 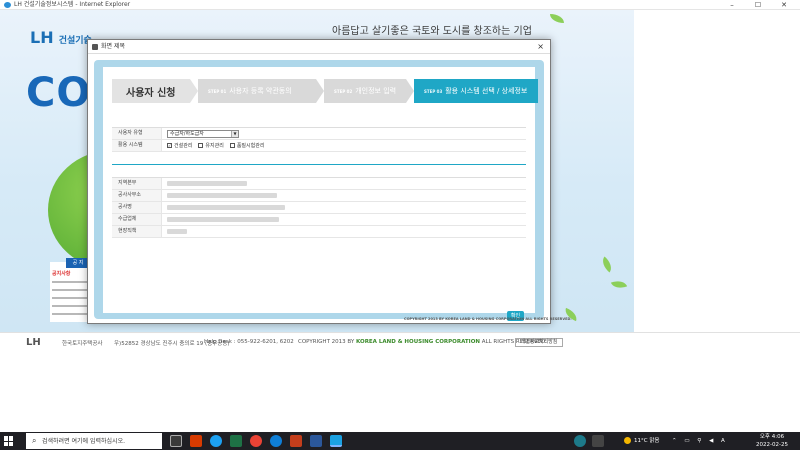 I want to click on detail-table: 지역본부 공사사무소 공사명 수급업체 현장직책, so click(x=319, y=207).